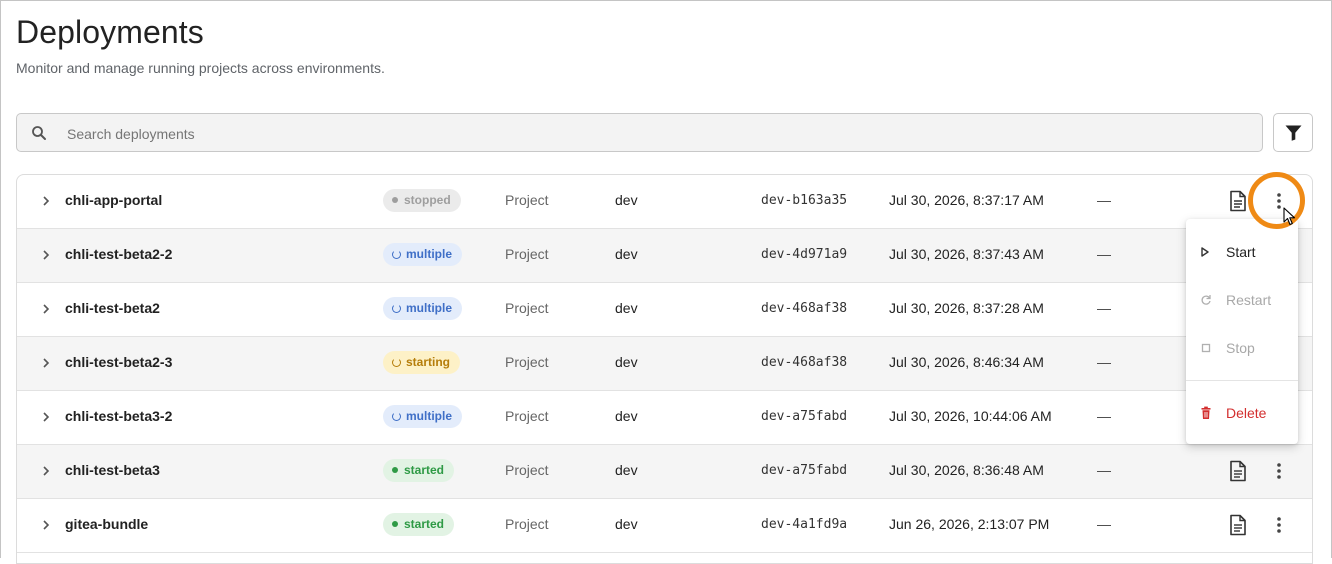 The height and width of the screenshot is (564, 1332). I want to click on page-title: Deployments, so click(110, 32).